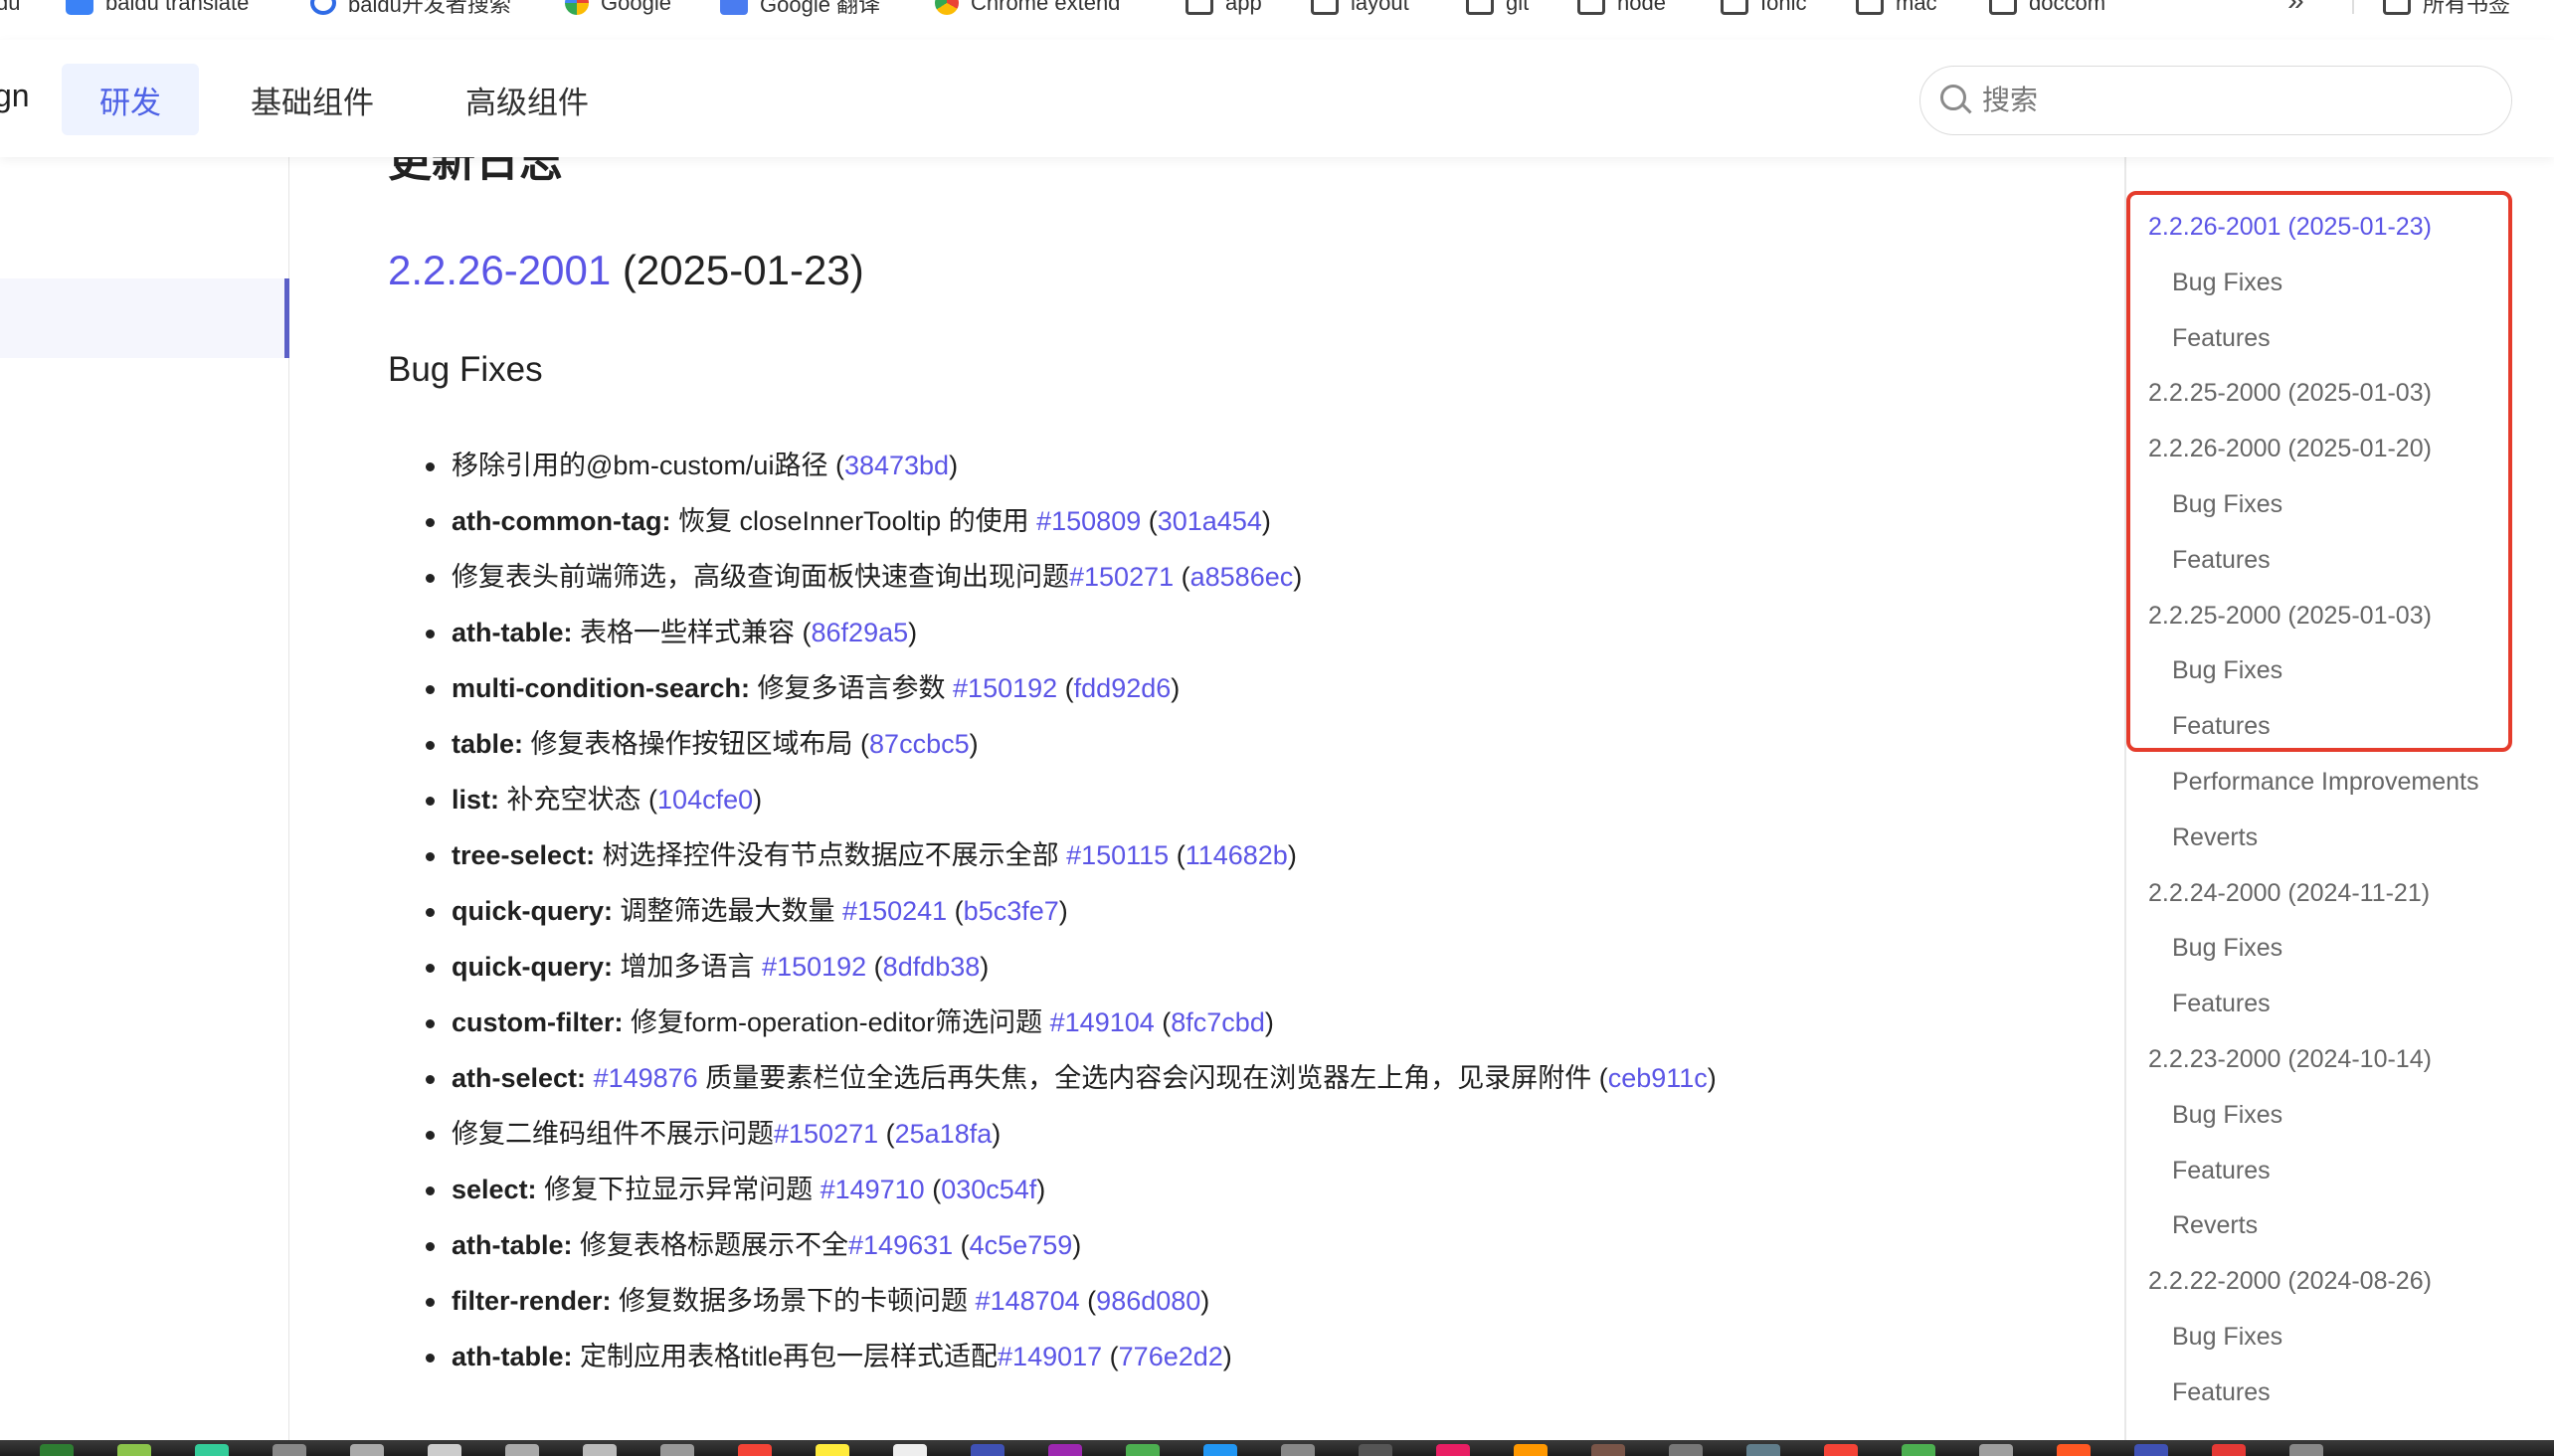  What do you see at coordinates (1896, 10) in the screenshot?
I see `bookmark-item: mac` at bounding box center [1896, 10].